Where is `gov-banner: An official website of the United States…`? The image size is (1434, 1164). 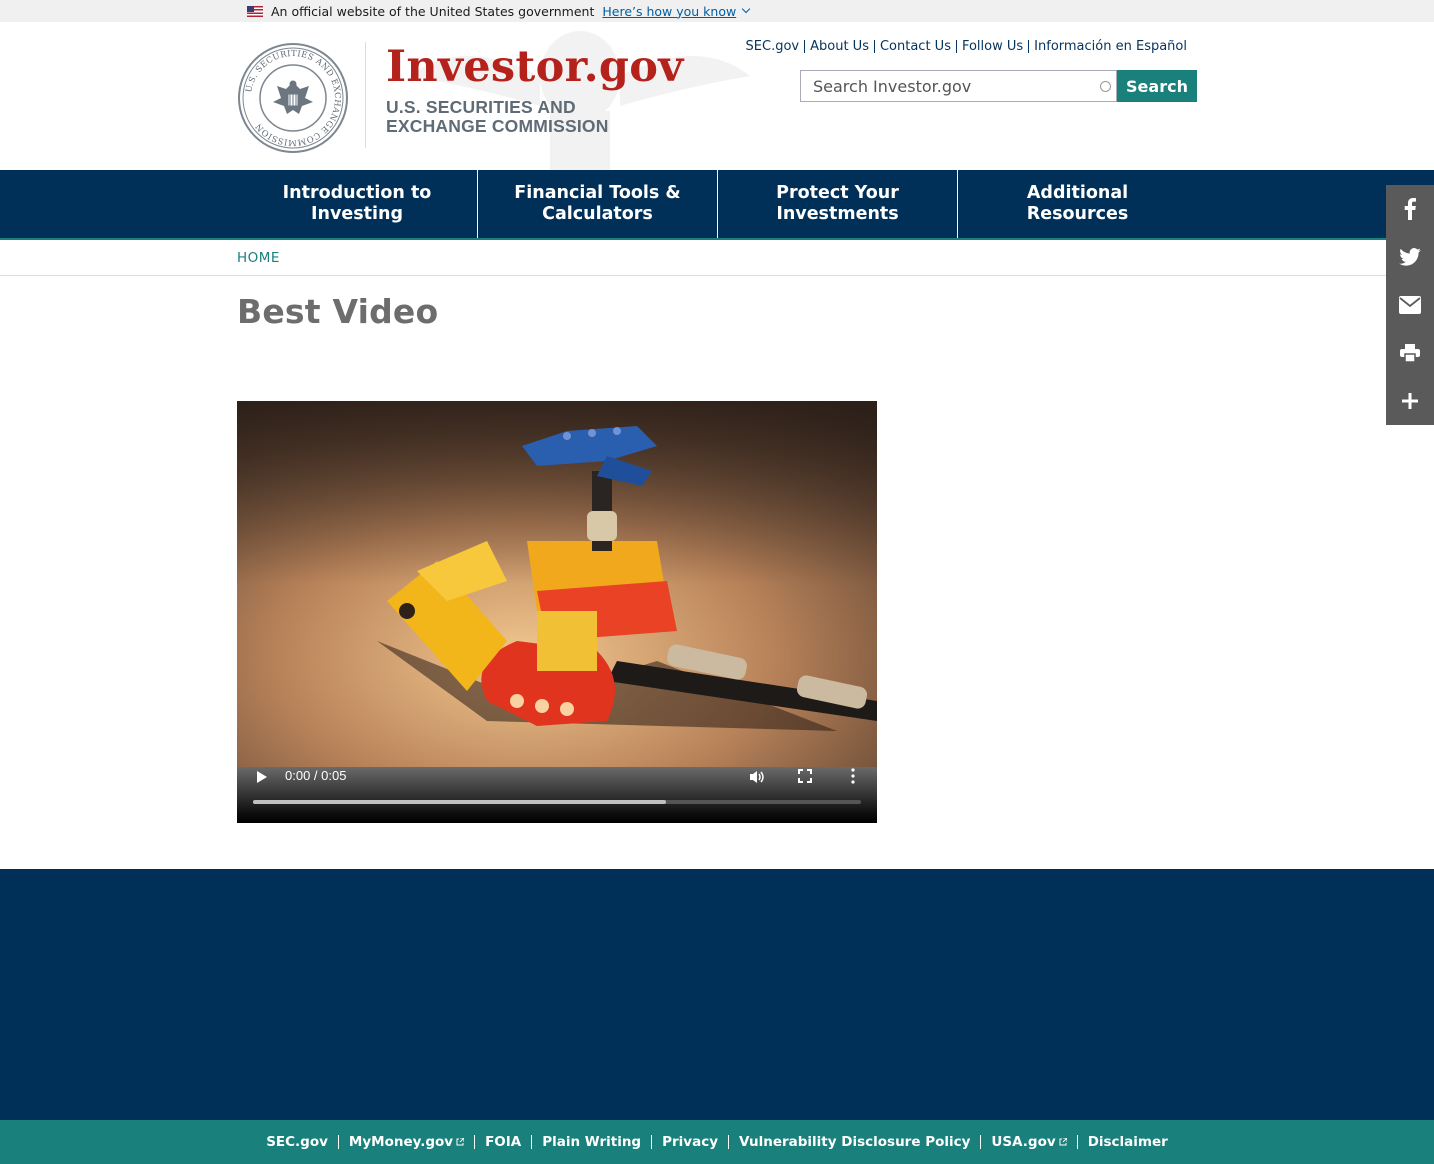
gov-banner: An official website of the United States… is located at coordinates (717, 11).